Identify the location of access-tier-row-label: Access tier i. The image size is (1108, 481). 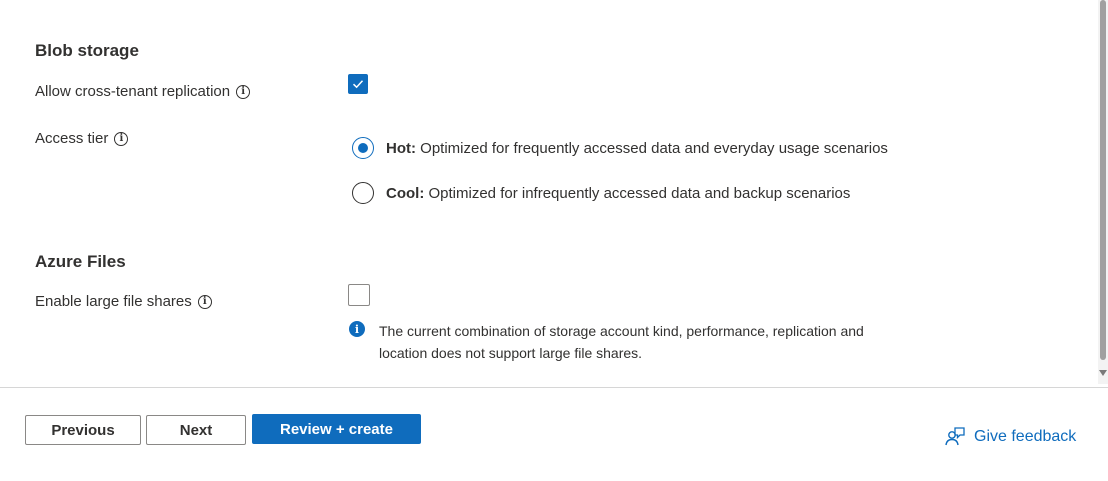
(82, 138).